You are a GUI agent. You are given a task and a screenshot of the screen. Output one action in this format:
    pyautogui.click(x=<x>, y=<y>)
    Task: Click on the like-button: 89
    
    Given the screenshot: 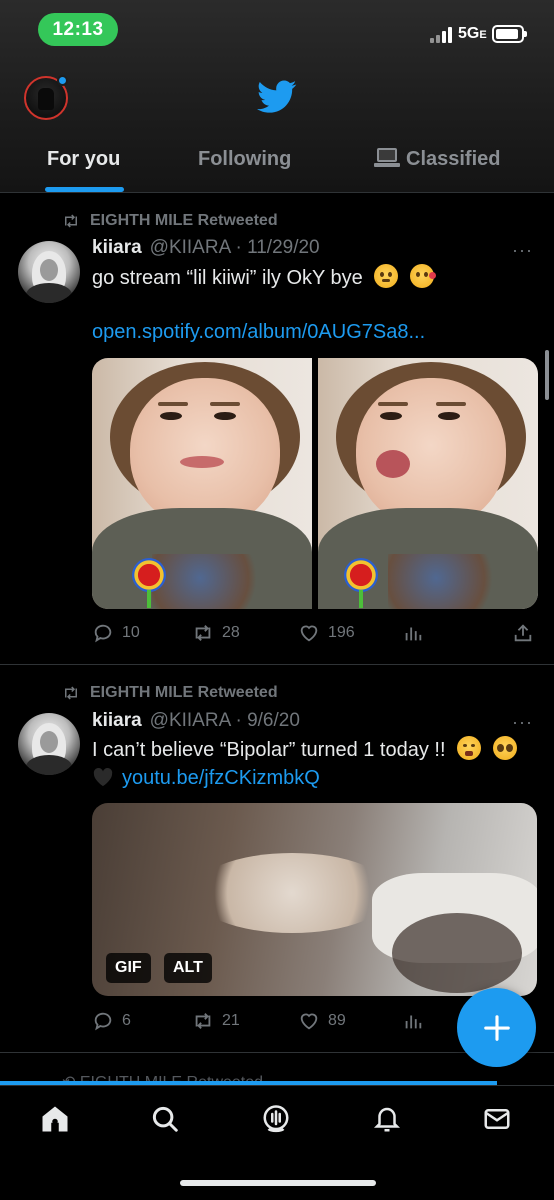 What is the action you would take?
    pyautogui.click(x=322, y=1021)
    